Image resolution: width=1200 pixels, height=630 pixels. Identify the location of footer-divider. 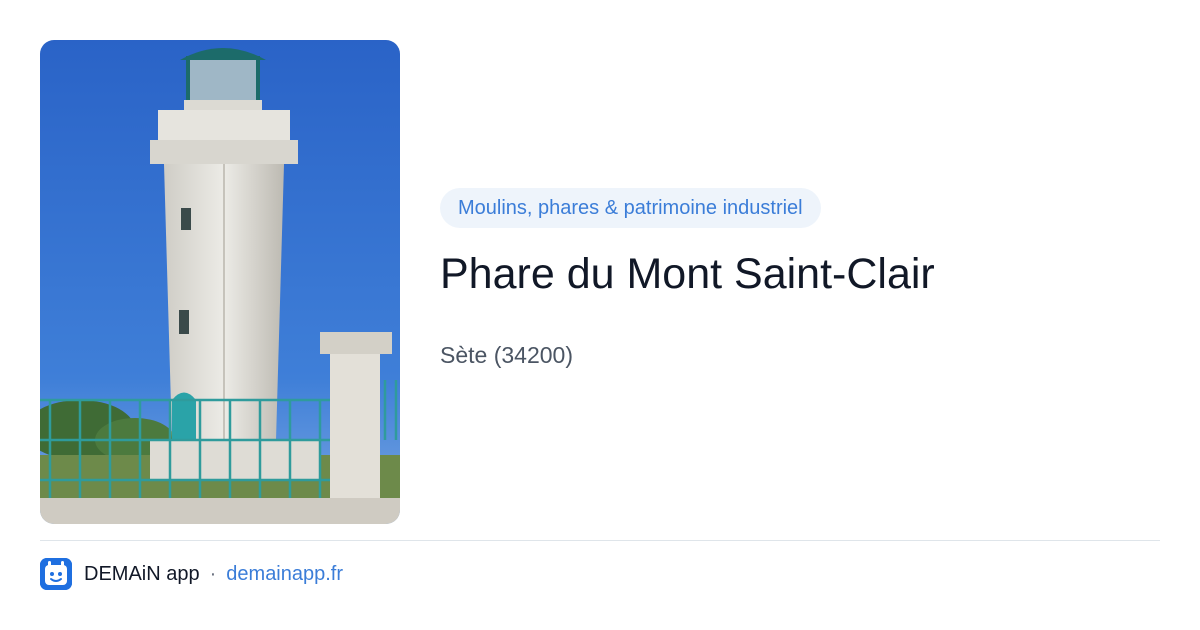
(600, 540).